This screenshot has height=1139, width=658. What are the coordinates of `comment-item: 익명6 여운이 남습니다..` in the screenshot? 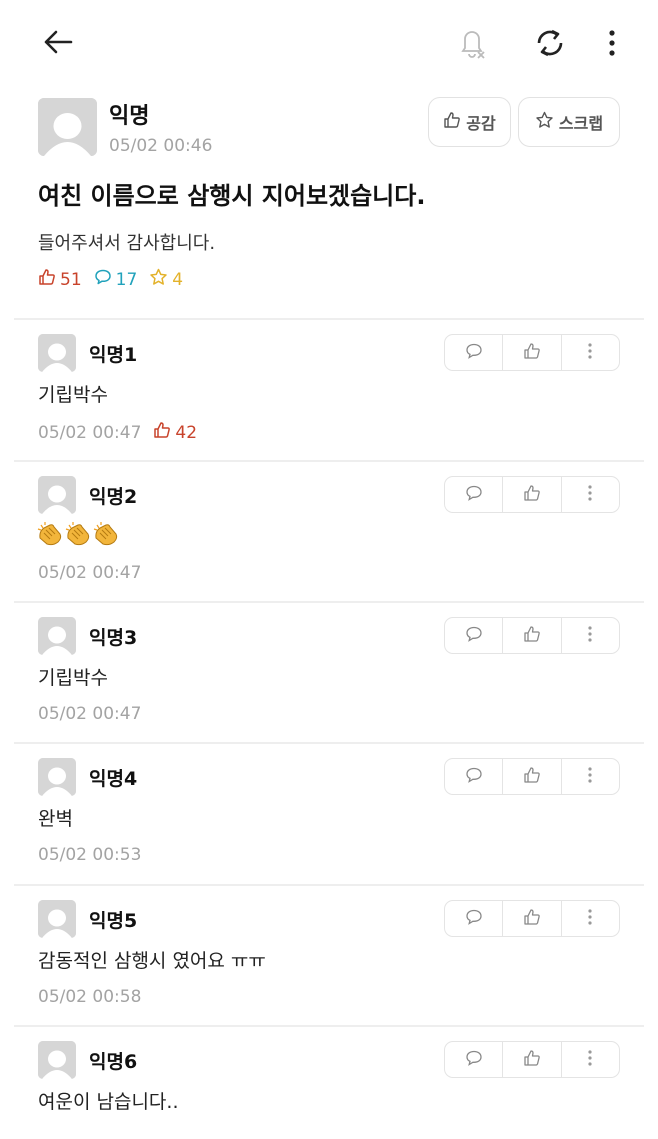 It's located at (329, 1083).